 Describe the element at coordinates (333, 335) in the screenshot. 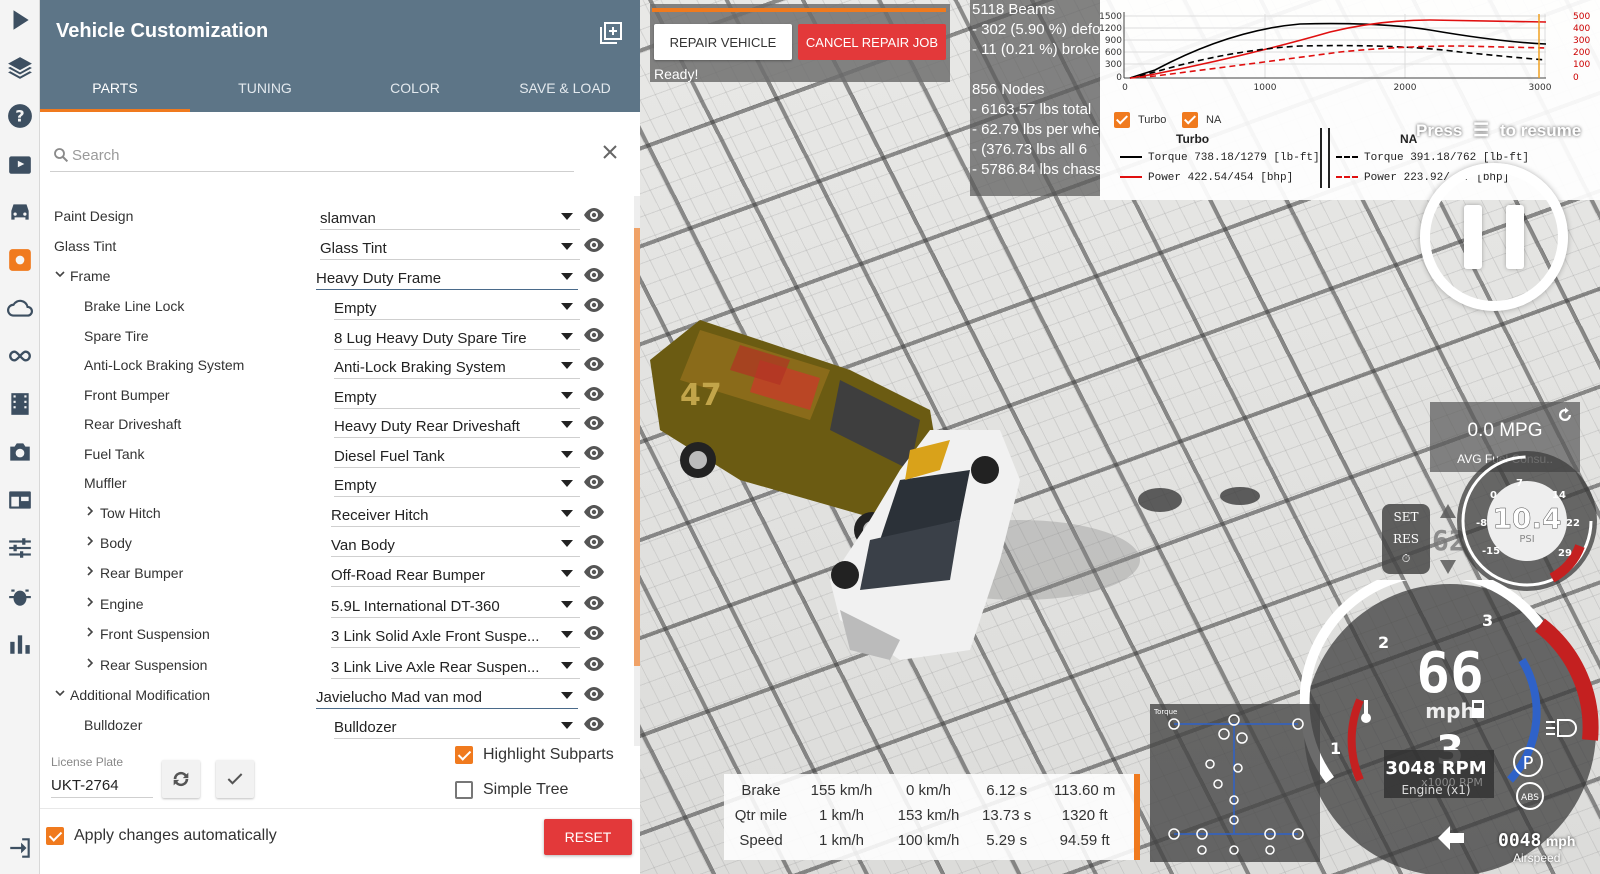

I see `part-row: Spare Tire 8 Lug Heavy Duty Spare Tire` at that location.